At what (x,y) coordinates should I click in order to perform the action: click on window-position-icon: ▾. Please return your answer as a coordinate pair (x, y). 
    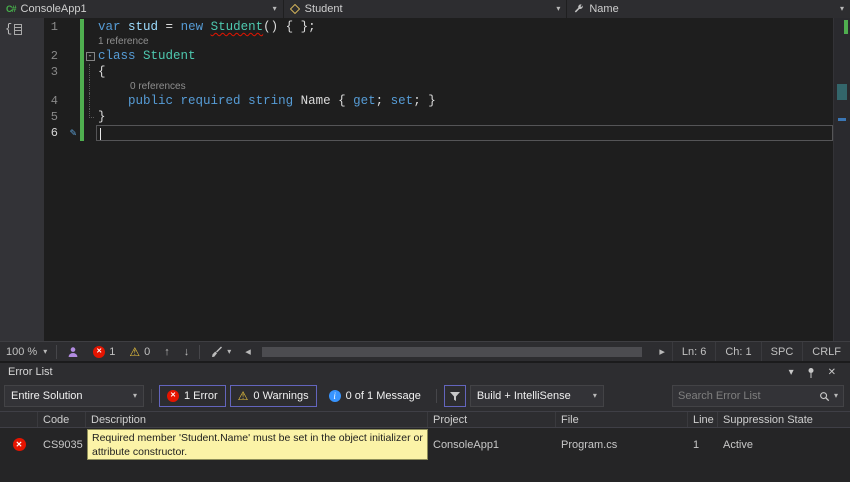
    Looking at the image, I should click on (791, 372).